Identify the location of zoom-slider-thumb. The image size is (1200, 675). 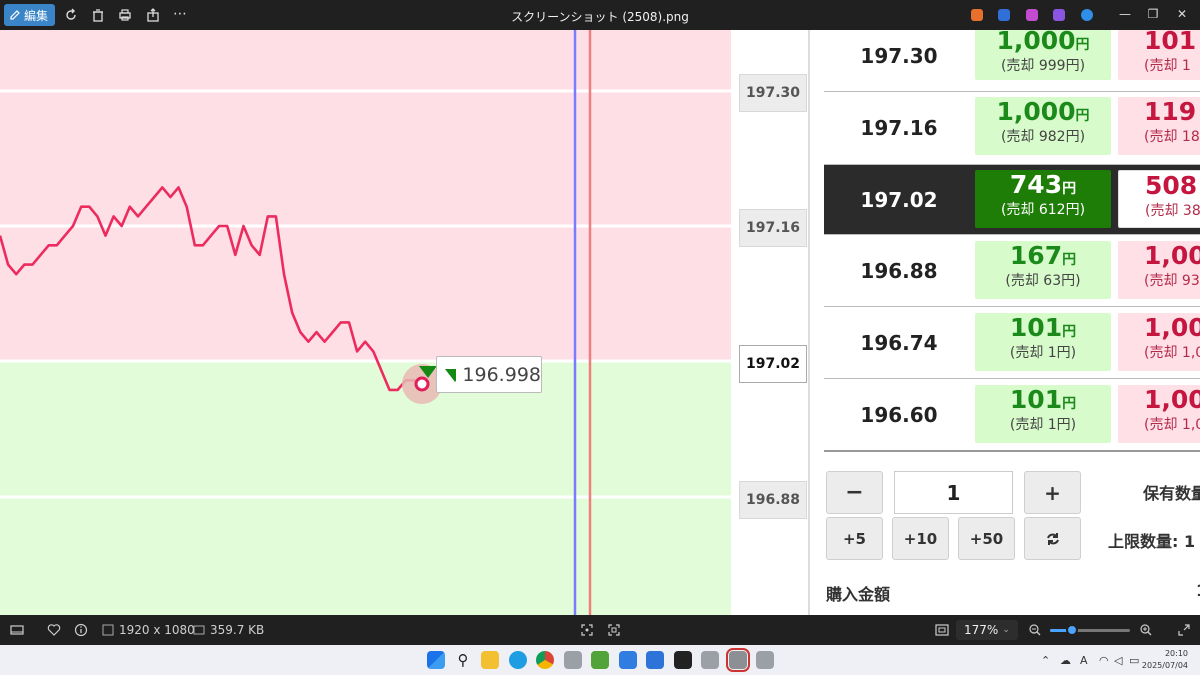
(1071, 630).